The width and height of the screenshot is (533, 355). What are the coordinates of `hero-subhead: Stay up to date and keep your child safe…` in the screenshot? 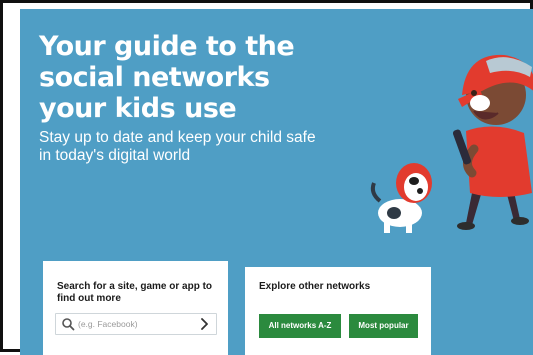 It's located at (177, 146).